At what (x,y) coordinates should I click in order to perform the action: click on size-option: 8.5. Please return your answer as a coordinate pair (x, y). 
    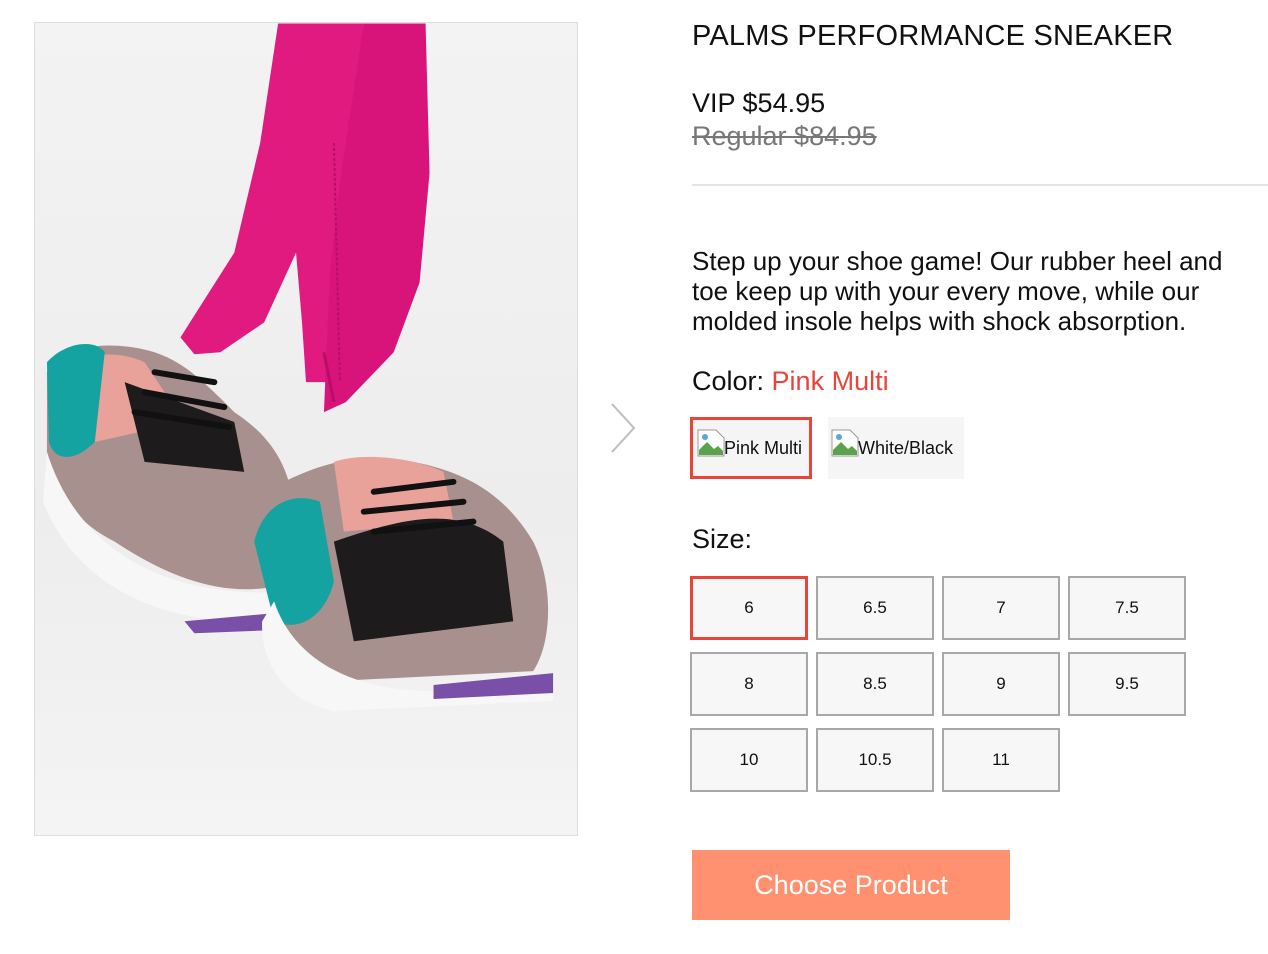
    Looking at the image, I should click on (875, 684).